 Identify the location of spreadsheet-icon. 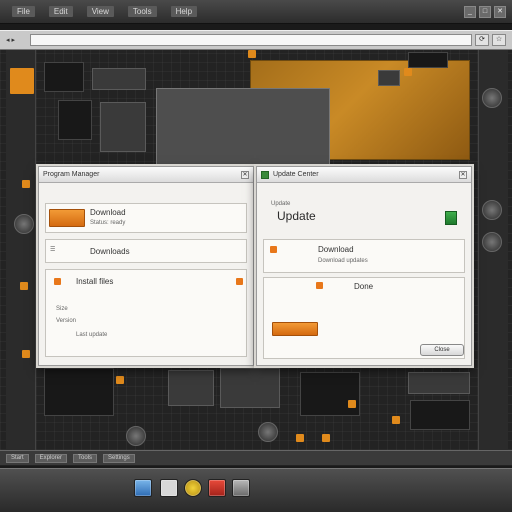
(451, 218).